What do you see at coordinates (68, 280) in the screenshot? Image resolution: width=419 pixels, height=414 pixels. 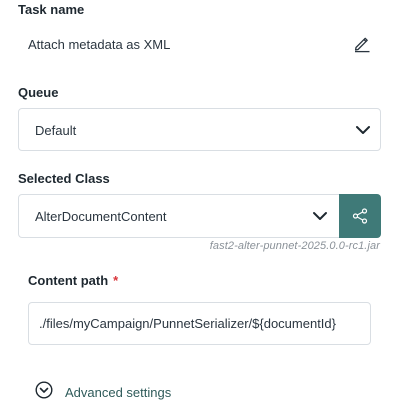 I see `content-path-label-text: Content path` at bounding box center [68, 280].